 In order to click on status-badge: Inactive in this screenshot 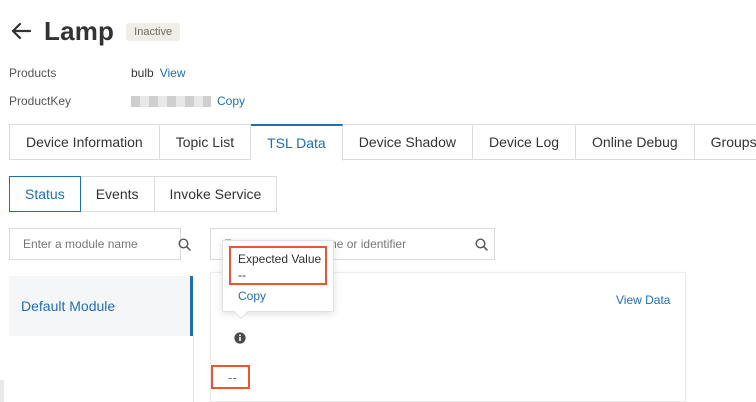, I will do `click(153, 32)`.